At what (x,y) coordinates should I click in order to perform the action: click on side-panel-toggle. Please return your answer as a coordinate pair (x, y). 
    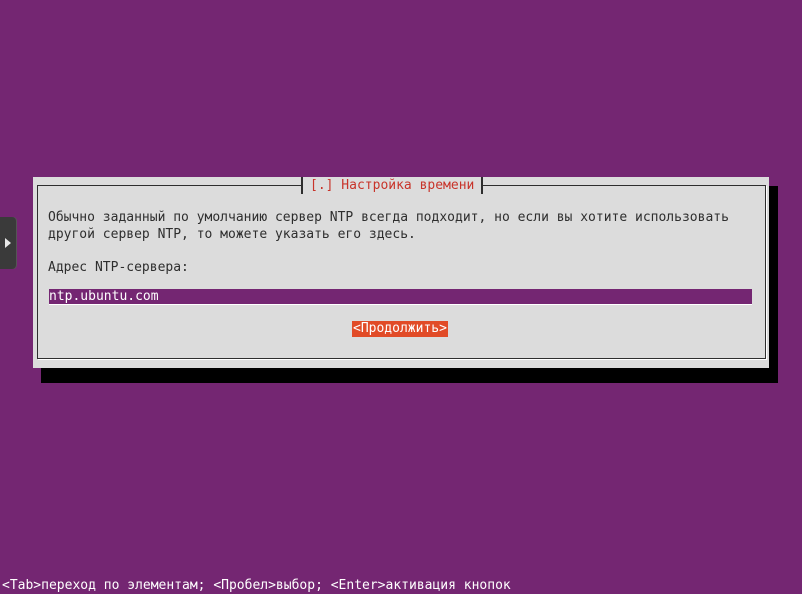
    Looking at the image, I should click on (8, 243).